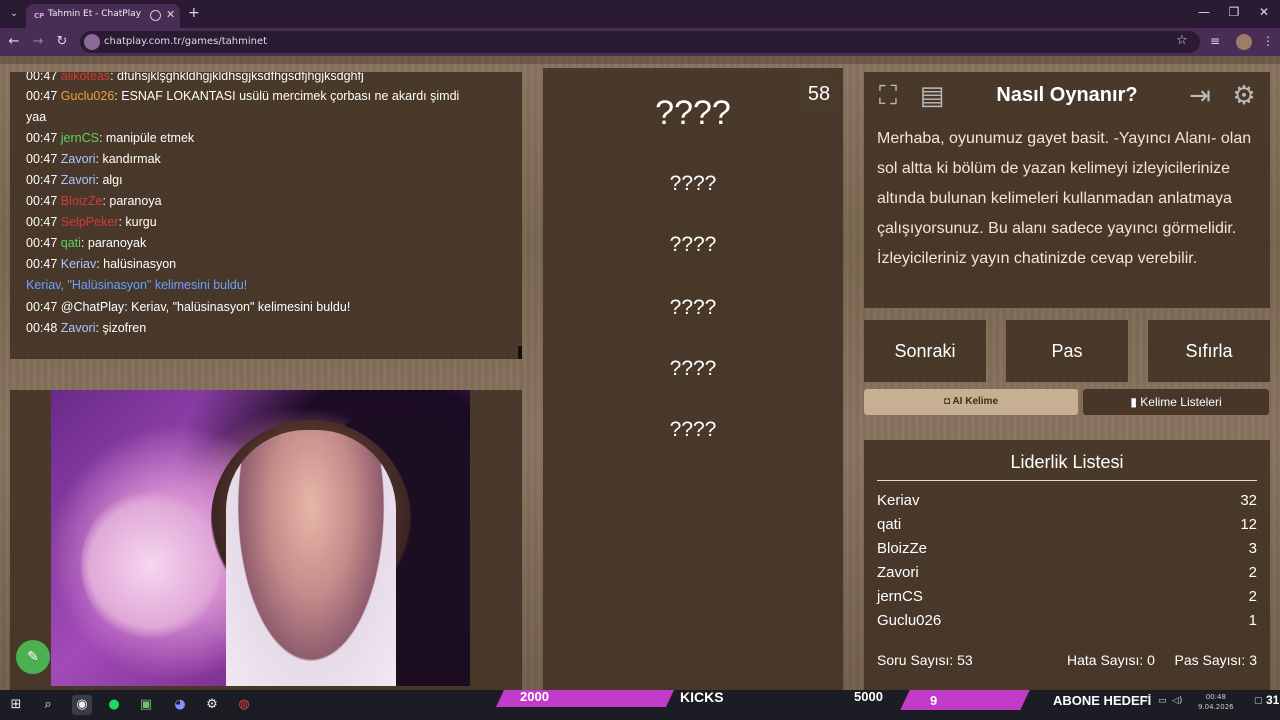 The height and width of the screenshot is (720, 1280). Describe the element at coordinates (199, 285) in the screenshot. I see `chat-text: kelimesini buldu!` at that location.